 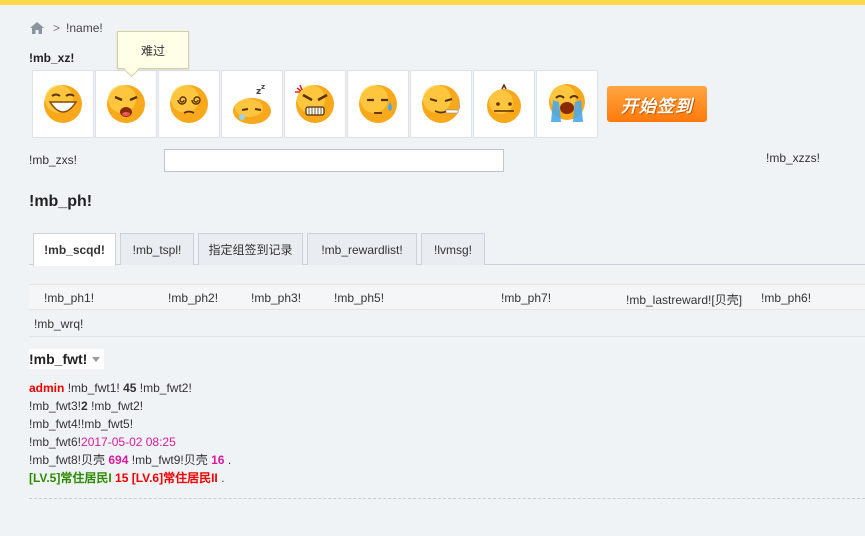 I want to click on home-icon, so click(x=37, y=28).